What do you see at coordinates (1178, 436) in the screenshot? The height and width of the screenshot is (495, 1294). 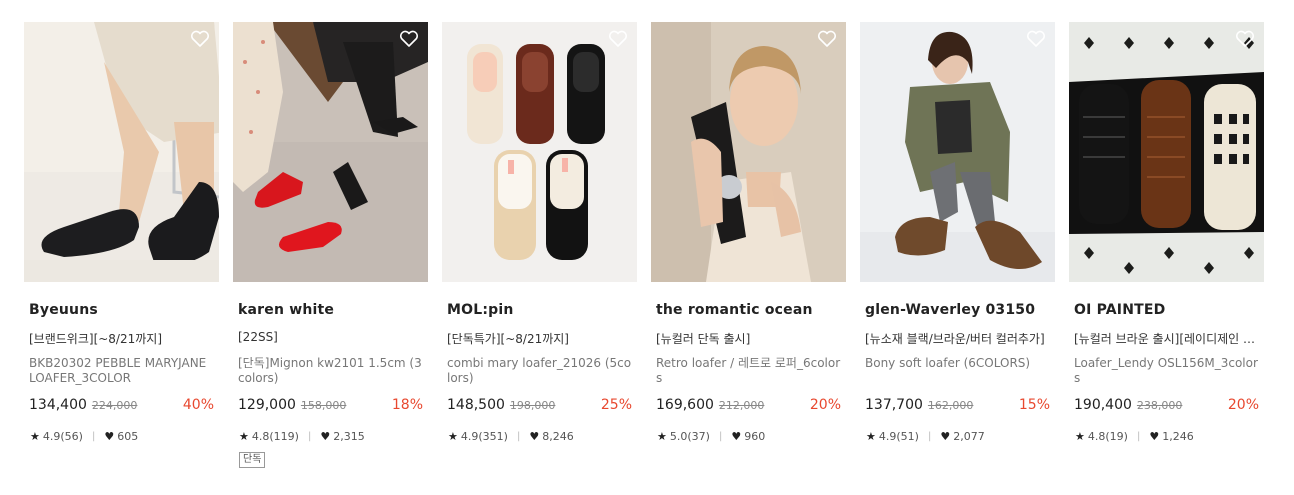 I see `like-count: 1,246` at bounding box center [1178, 436].